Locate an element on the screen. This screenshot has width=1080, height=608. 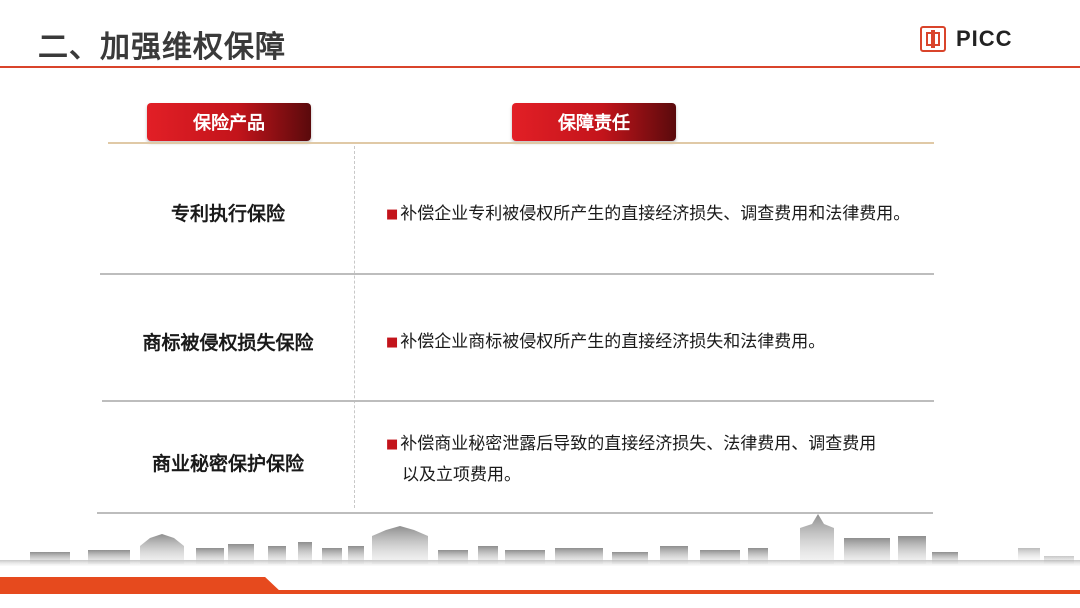
column-header-product: 保险产品 is located at coordinates (229, 122).